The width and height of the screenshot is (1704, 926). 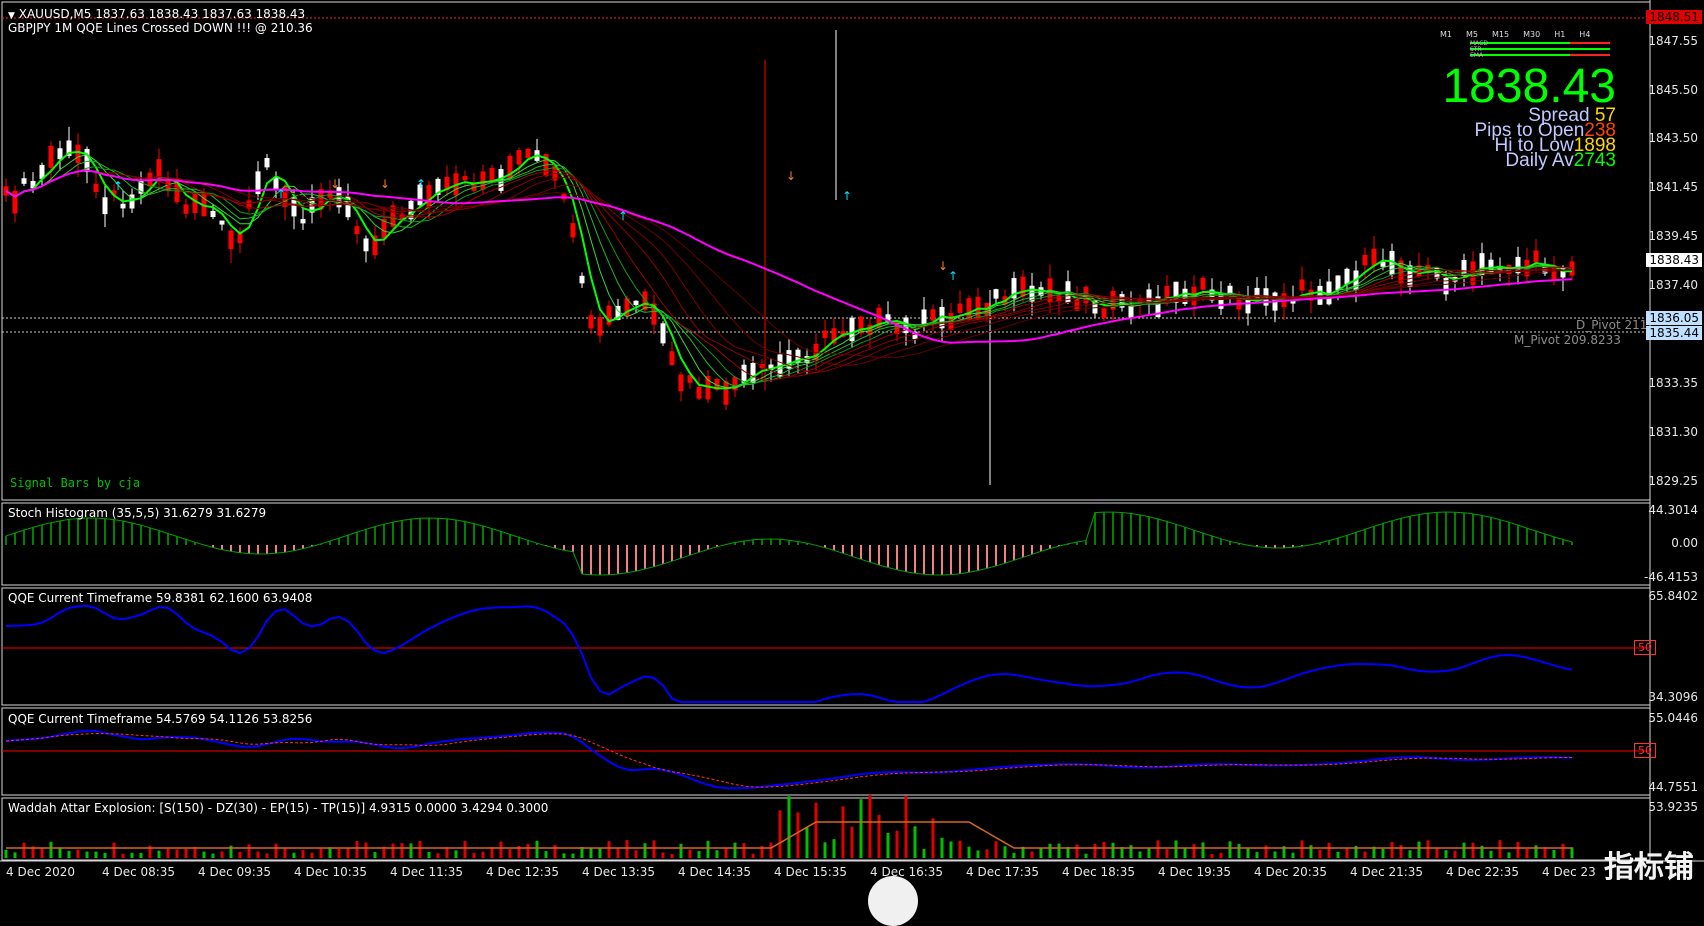 What do you see at coordinates (1195, 872) in the screenshot?
I see `time-tick: 4 Dec 19:35` at bounding box center [1195, 872].